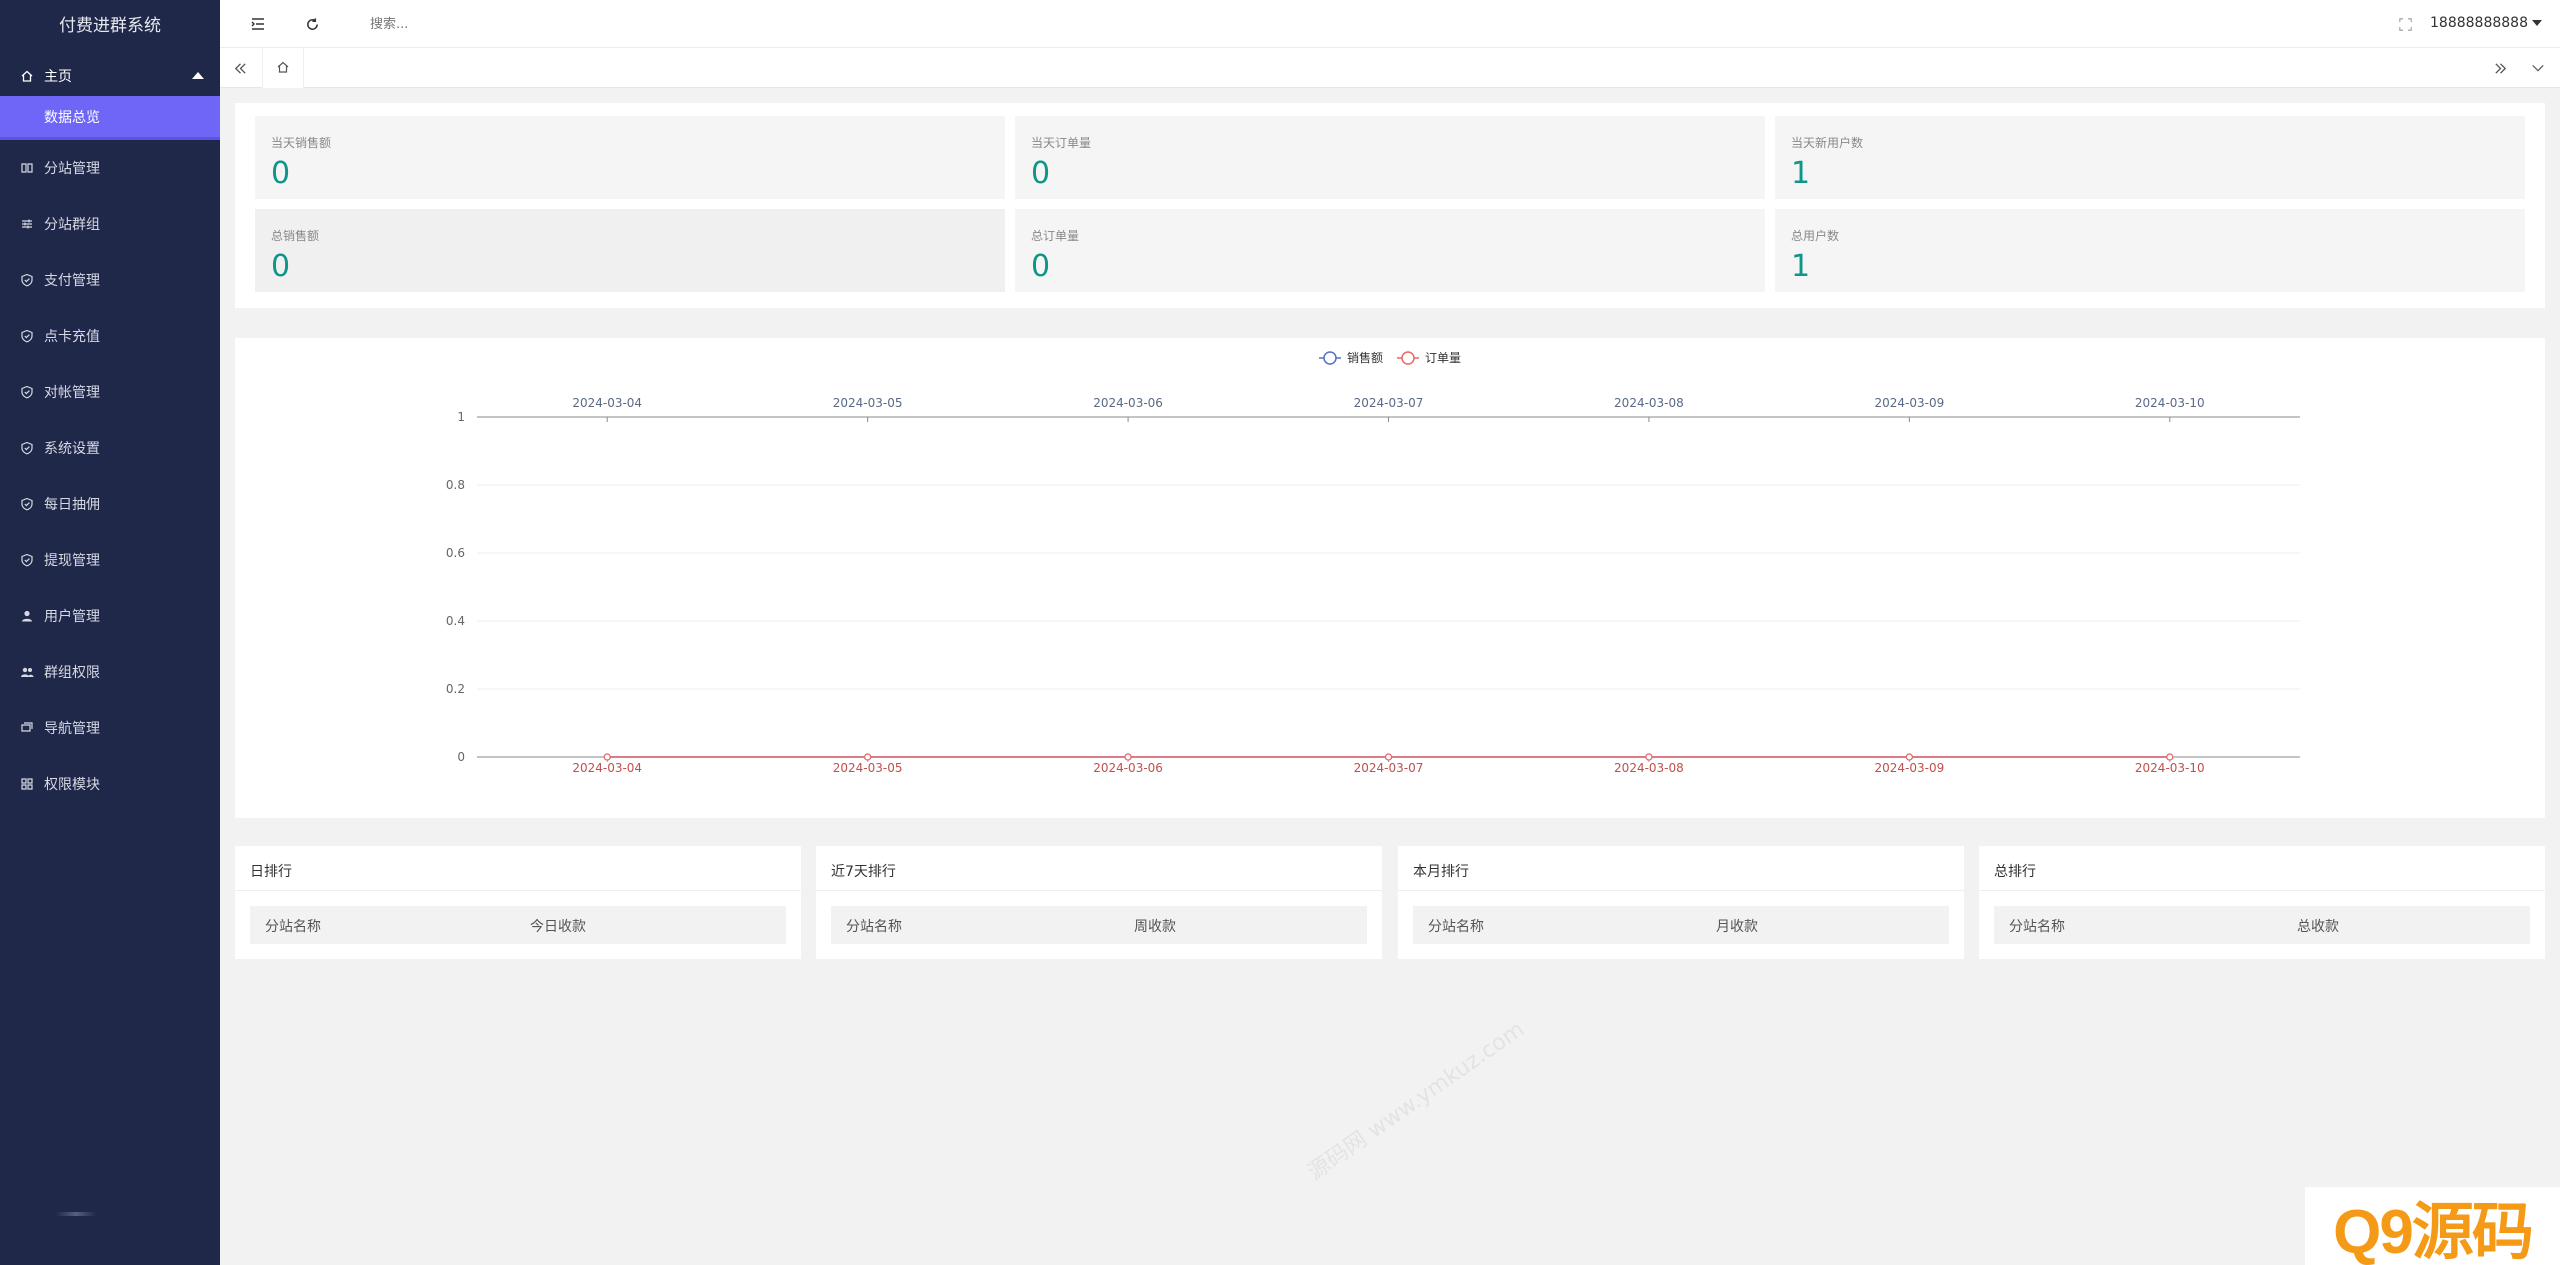 The image size is (2560, 1265). I want to click on refresh-icon, so click(312, 24).